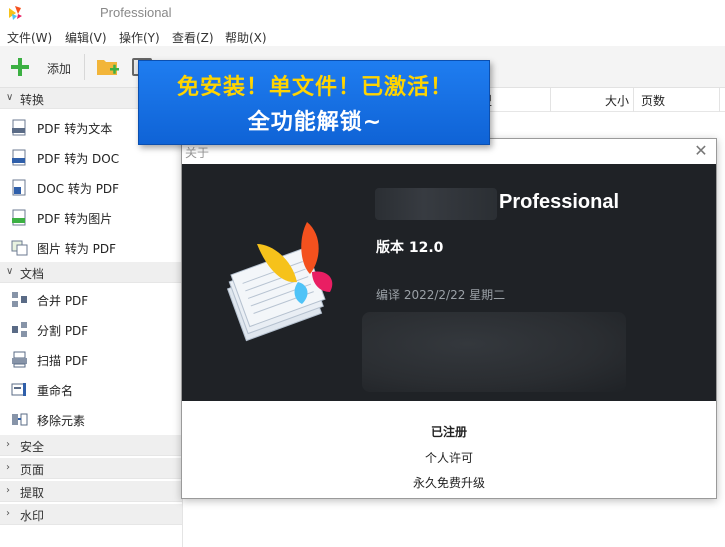 The width and height of the screenshot is (725, 547). I want to click on column-pages: 页数, so click(653, 100).